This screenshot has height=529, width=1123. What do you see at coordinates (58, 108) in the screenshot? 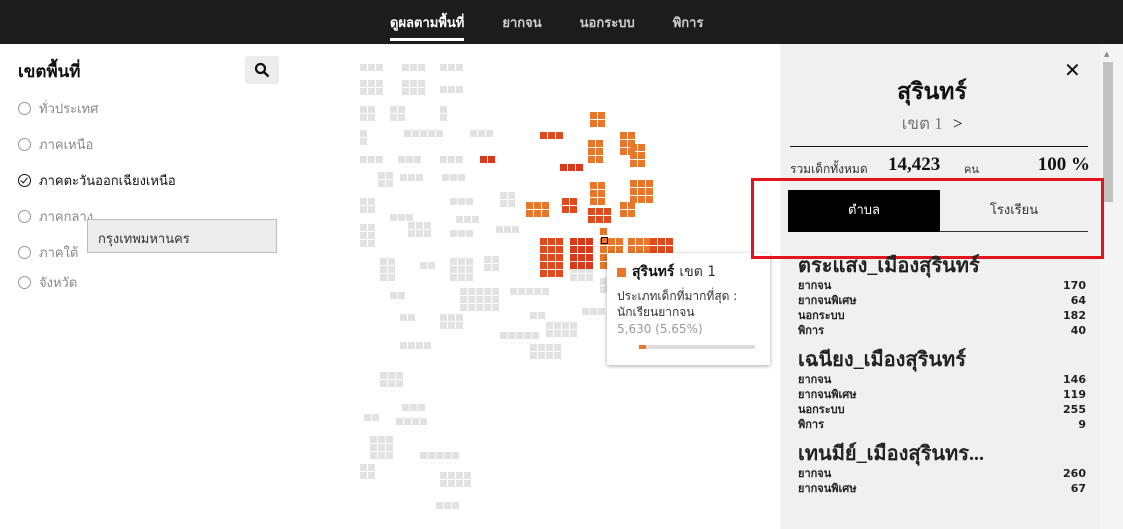
I see `radio-whole-country: ทั่วประเทศ` at bounding box center [58, 108].